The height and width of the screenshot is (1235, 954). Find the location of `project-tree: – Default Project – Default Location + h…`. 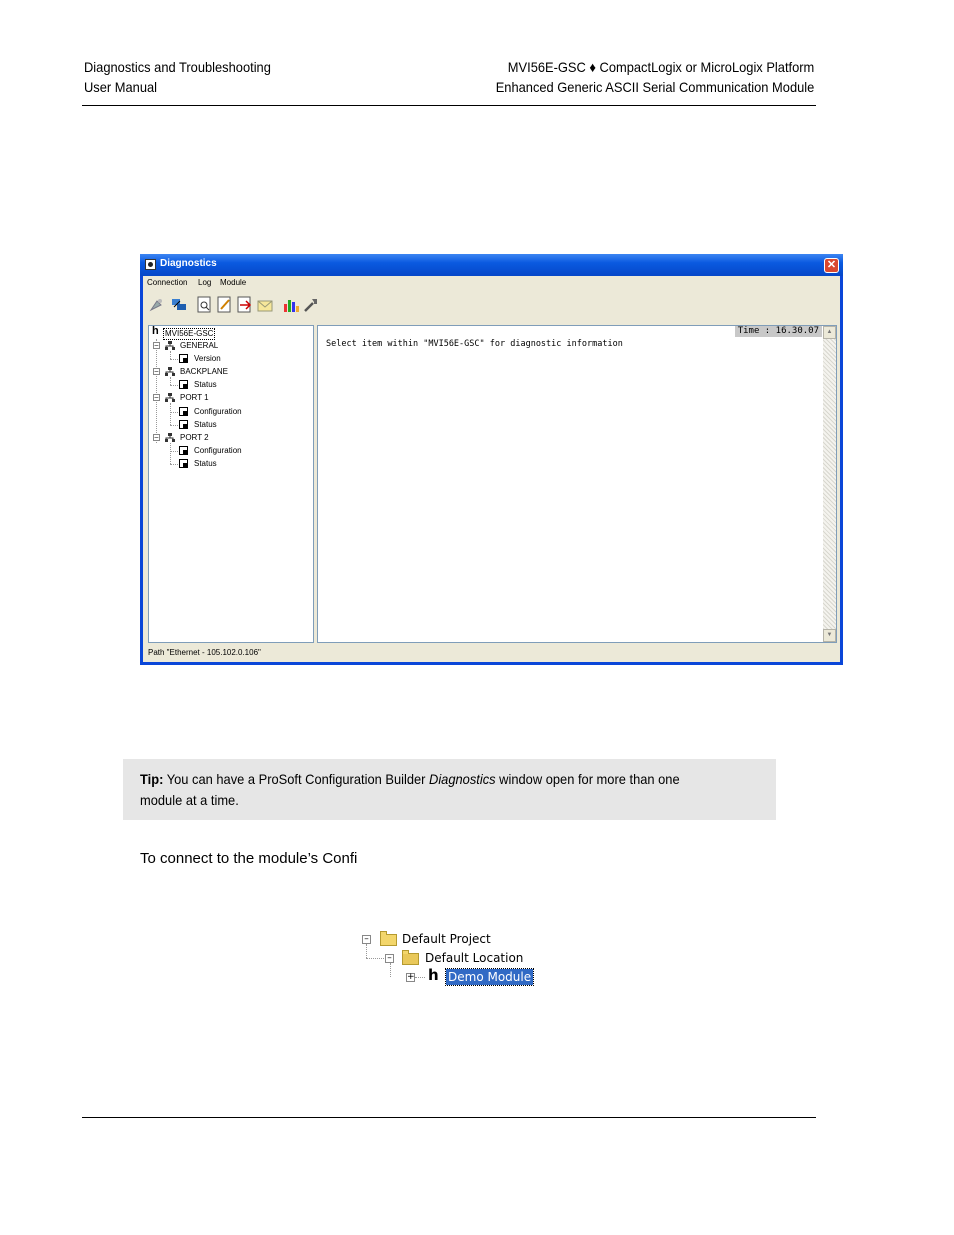

project-tree: – Default Project – Default Location + h… is located at coordinates (450, 958).